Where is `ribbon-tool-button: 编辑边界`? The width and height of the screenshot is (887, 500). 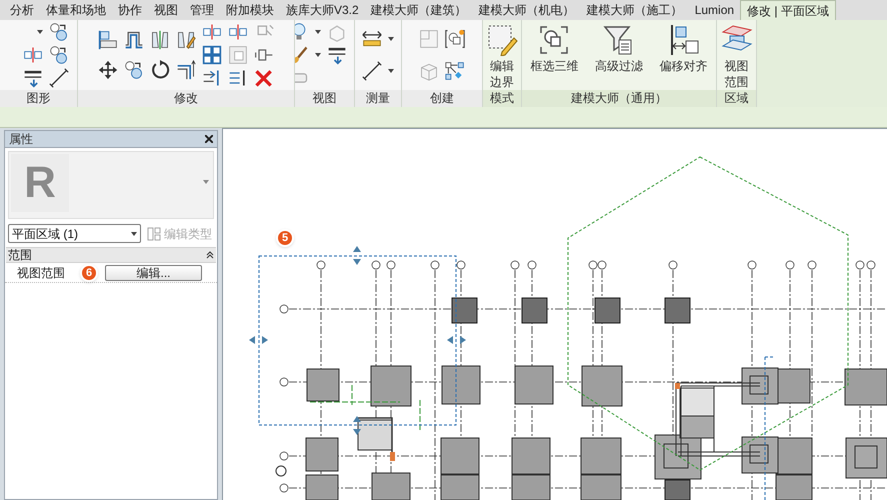
ribbon-tool-button: 编辑边界 is located at coordinates (502, 57).